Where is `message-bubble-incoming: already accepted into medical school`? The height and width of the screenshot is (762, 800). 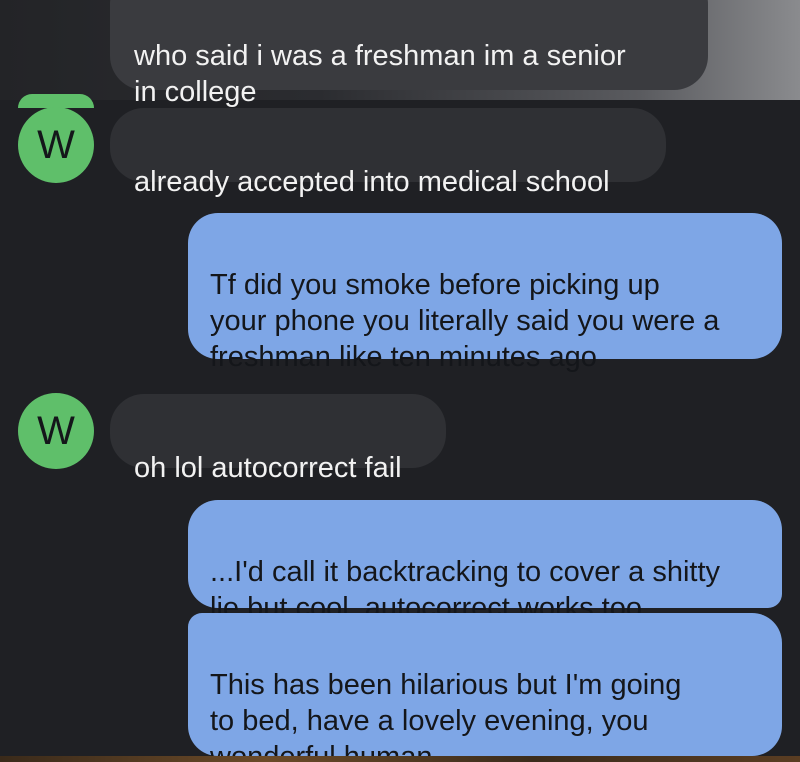
message-bubble-incoming: already accepted into medical school is located at coordinates (388, 153).